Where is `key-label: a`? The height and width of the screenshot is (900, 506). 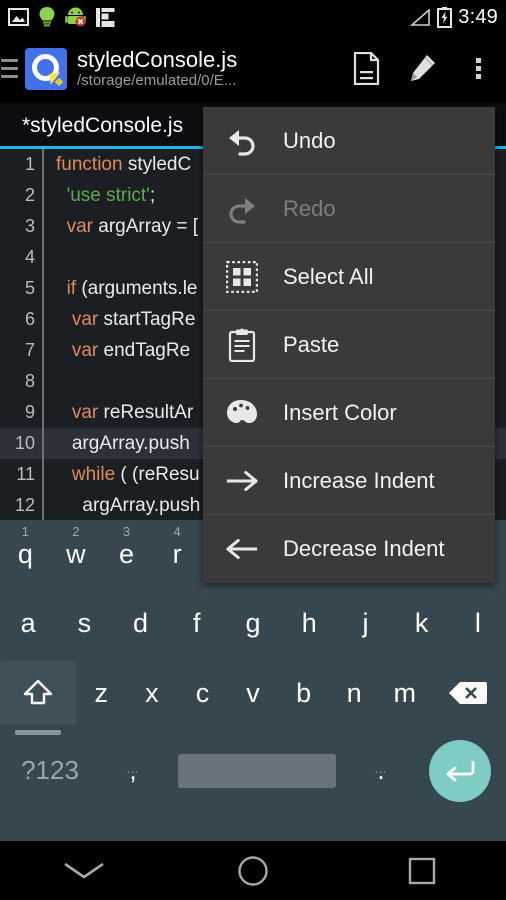 key-label: a is located at coordinates (28, 622).